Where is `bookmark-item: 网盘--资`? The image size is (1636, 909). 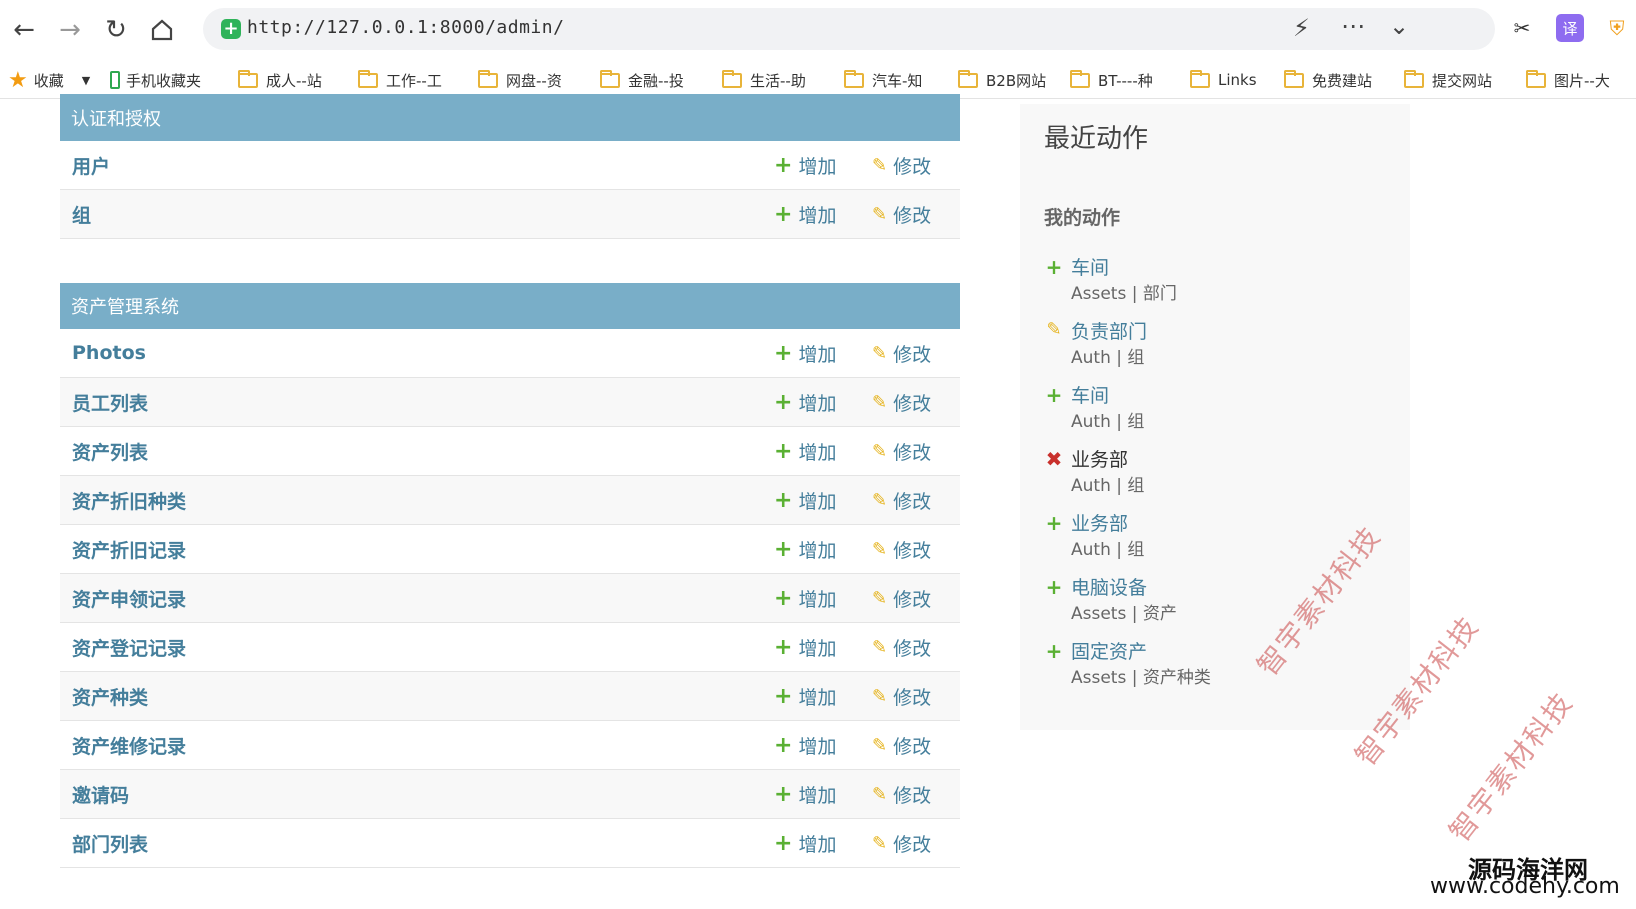 bookmark-item: 网盘--资 is located at coordinates (520, 80).